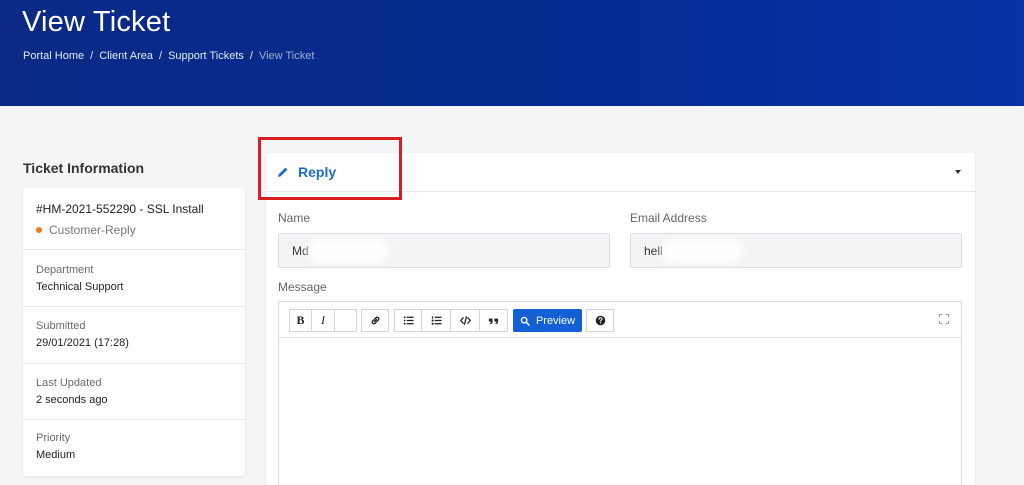 Image resolution: width=1024 pixels, height=485 pixels. What do you see at coordinates (300, 250) in the screenshot?
I see `name-value: Md` at bounding box center [300, 250].